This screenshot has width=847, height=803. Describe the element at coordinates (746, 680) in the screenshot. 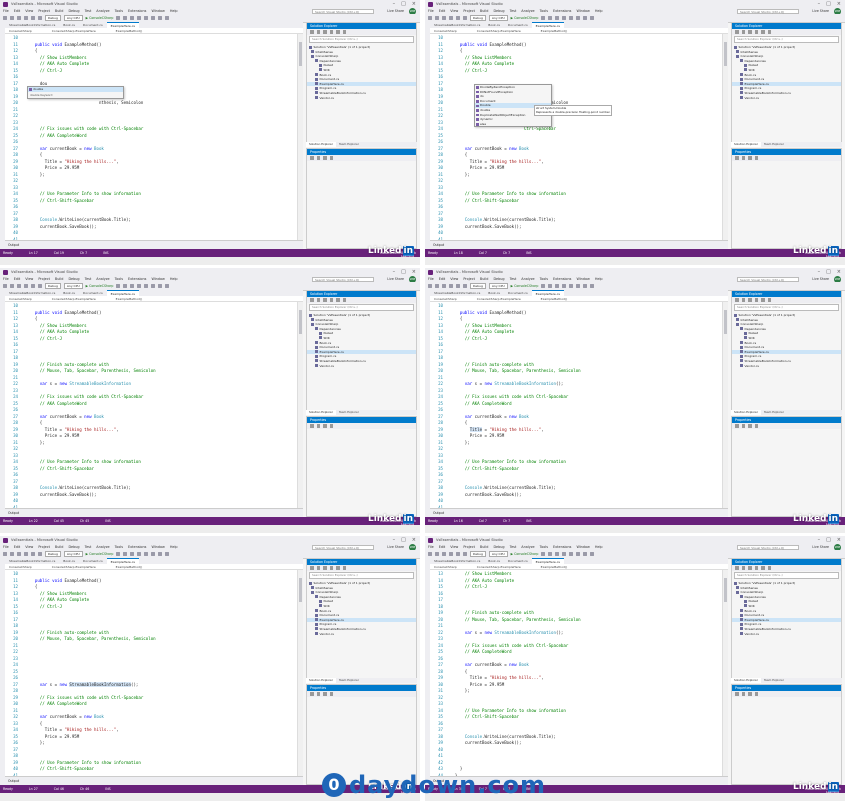

I see `solution-tab: Solution Explorer` at that location.